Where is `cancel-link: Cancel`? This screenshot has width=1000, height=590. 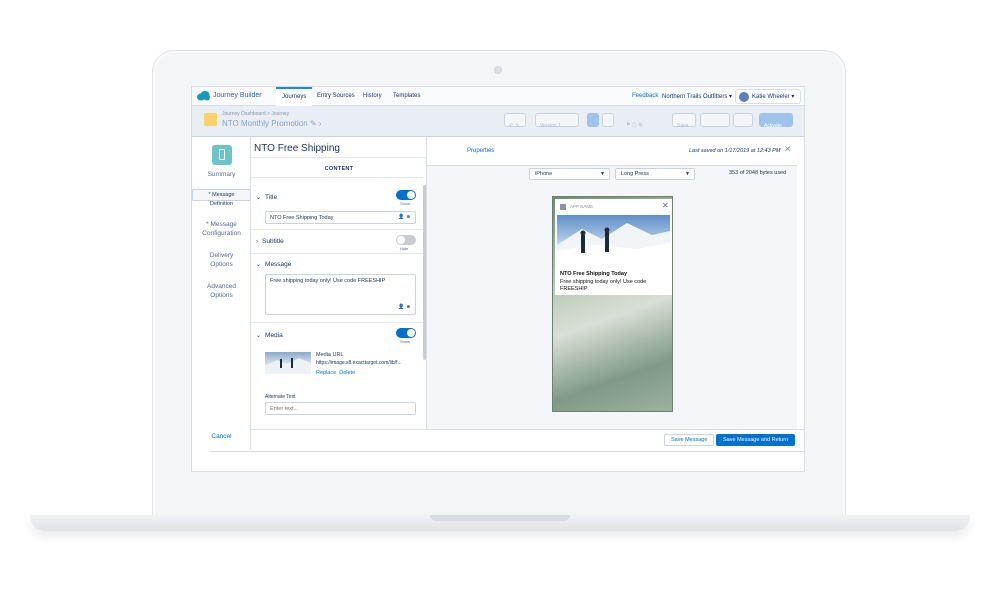
cancel-link: Cancel is located at coordinates (221, 436).